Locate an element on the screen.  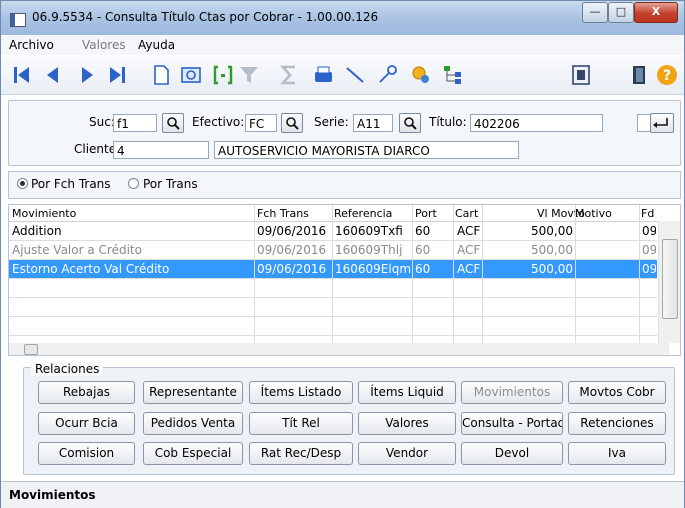
col-motivo: Motivo is located at coordinates (593, 213).